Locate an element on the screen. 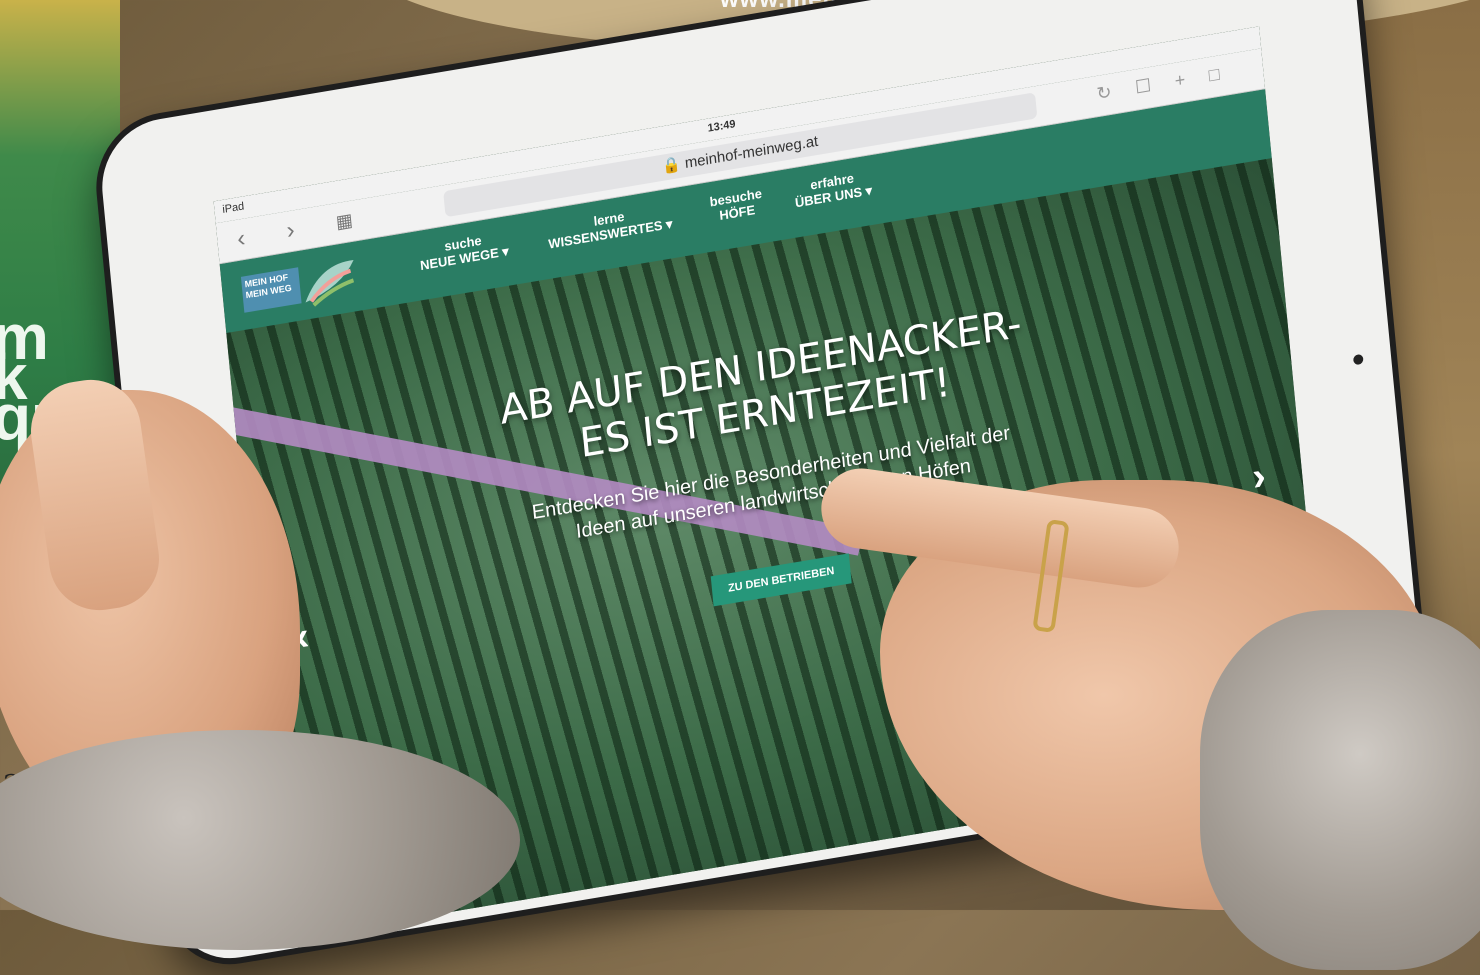 The image size is (1480, 975). nav-neue-wege: suche NEUE WEGE ▾ is located at coordinates (464, 251).